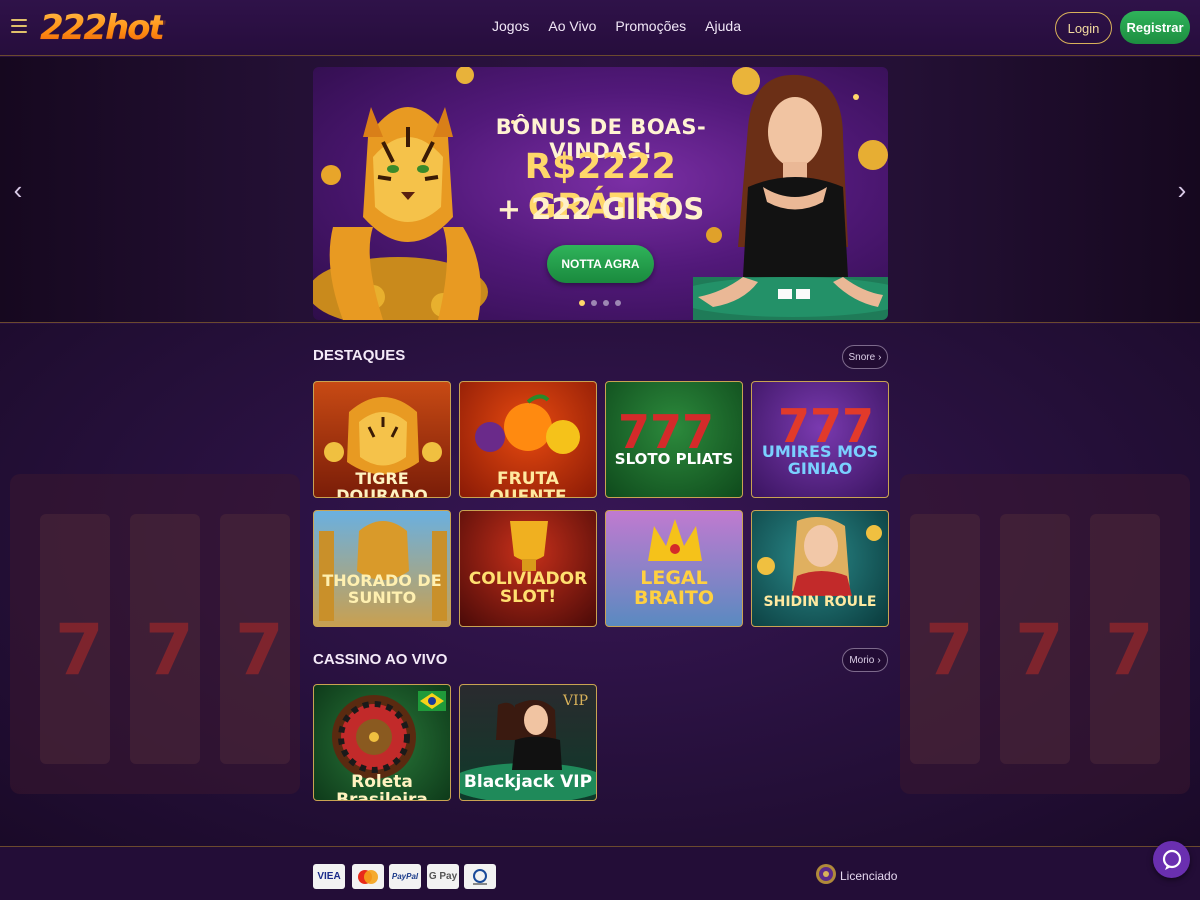 The width and height of the screenshot is (1200, 900). I want to click on chat-icon, so click(1171, 859).